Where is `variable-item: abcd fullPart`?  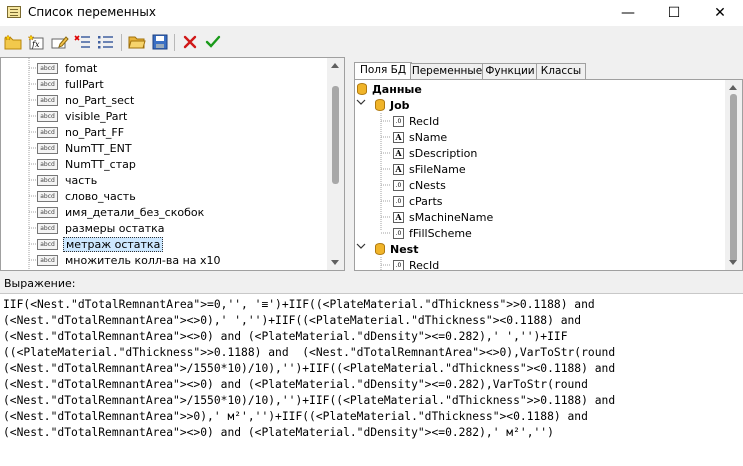
variable-item: abcd fullPart is located at coordinates (71, 84).